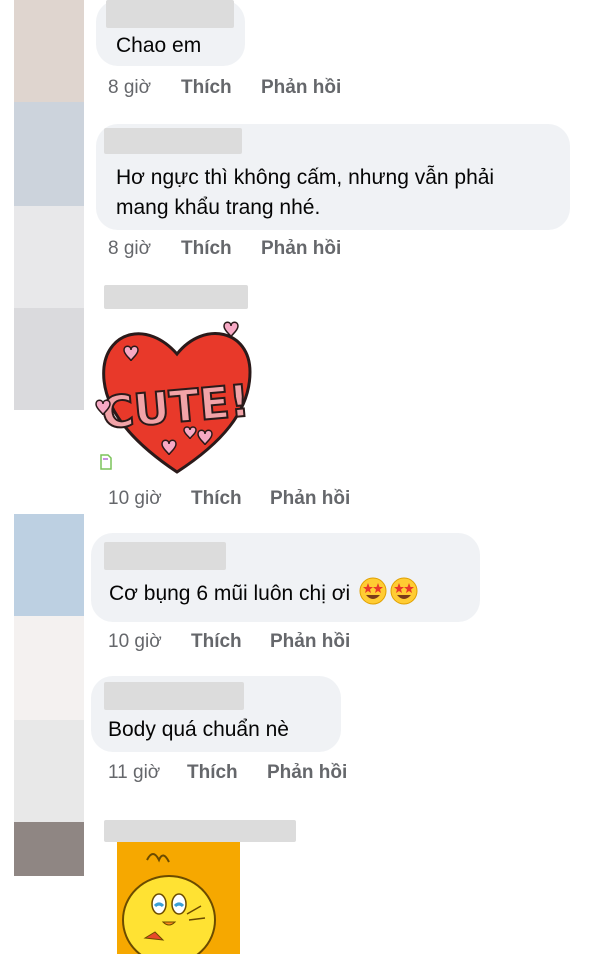 Image resolution: width=600 pixels, height=954 pixels. What do you see at coordinates (169, 914) in the screenshot?
I see `bird-body` at bounding box center [169, 914].